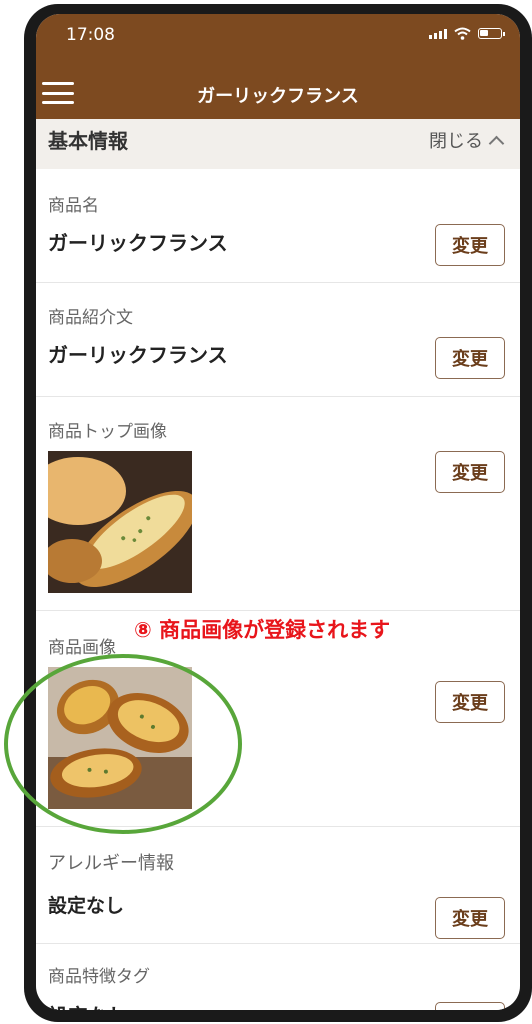  What do you see at coordinates (278, 885) in the screenshot?
I see `field-allergy-info: アレルギー情報 設定なし 変更` at bounding box center [278, 885].